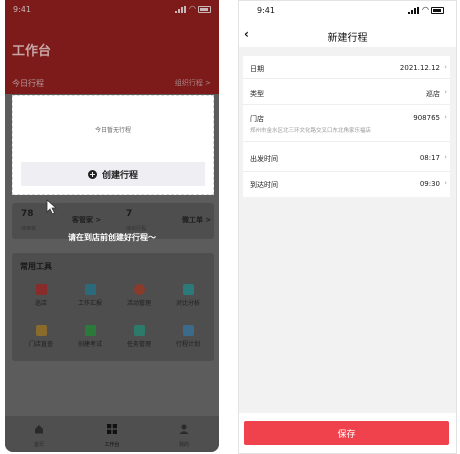 The image size is (460, 454). Describe the element at coordinates (40, 344) in the screenshot. I see `tool-label: 门店直查` at that location.